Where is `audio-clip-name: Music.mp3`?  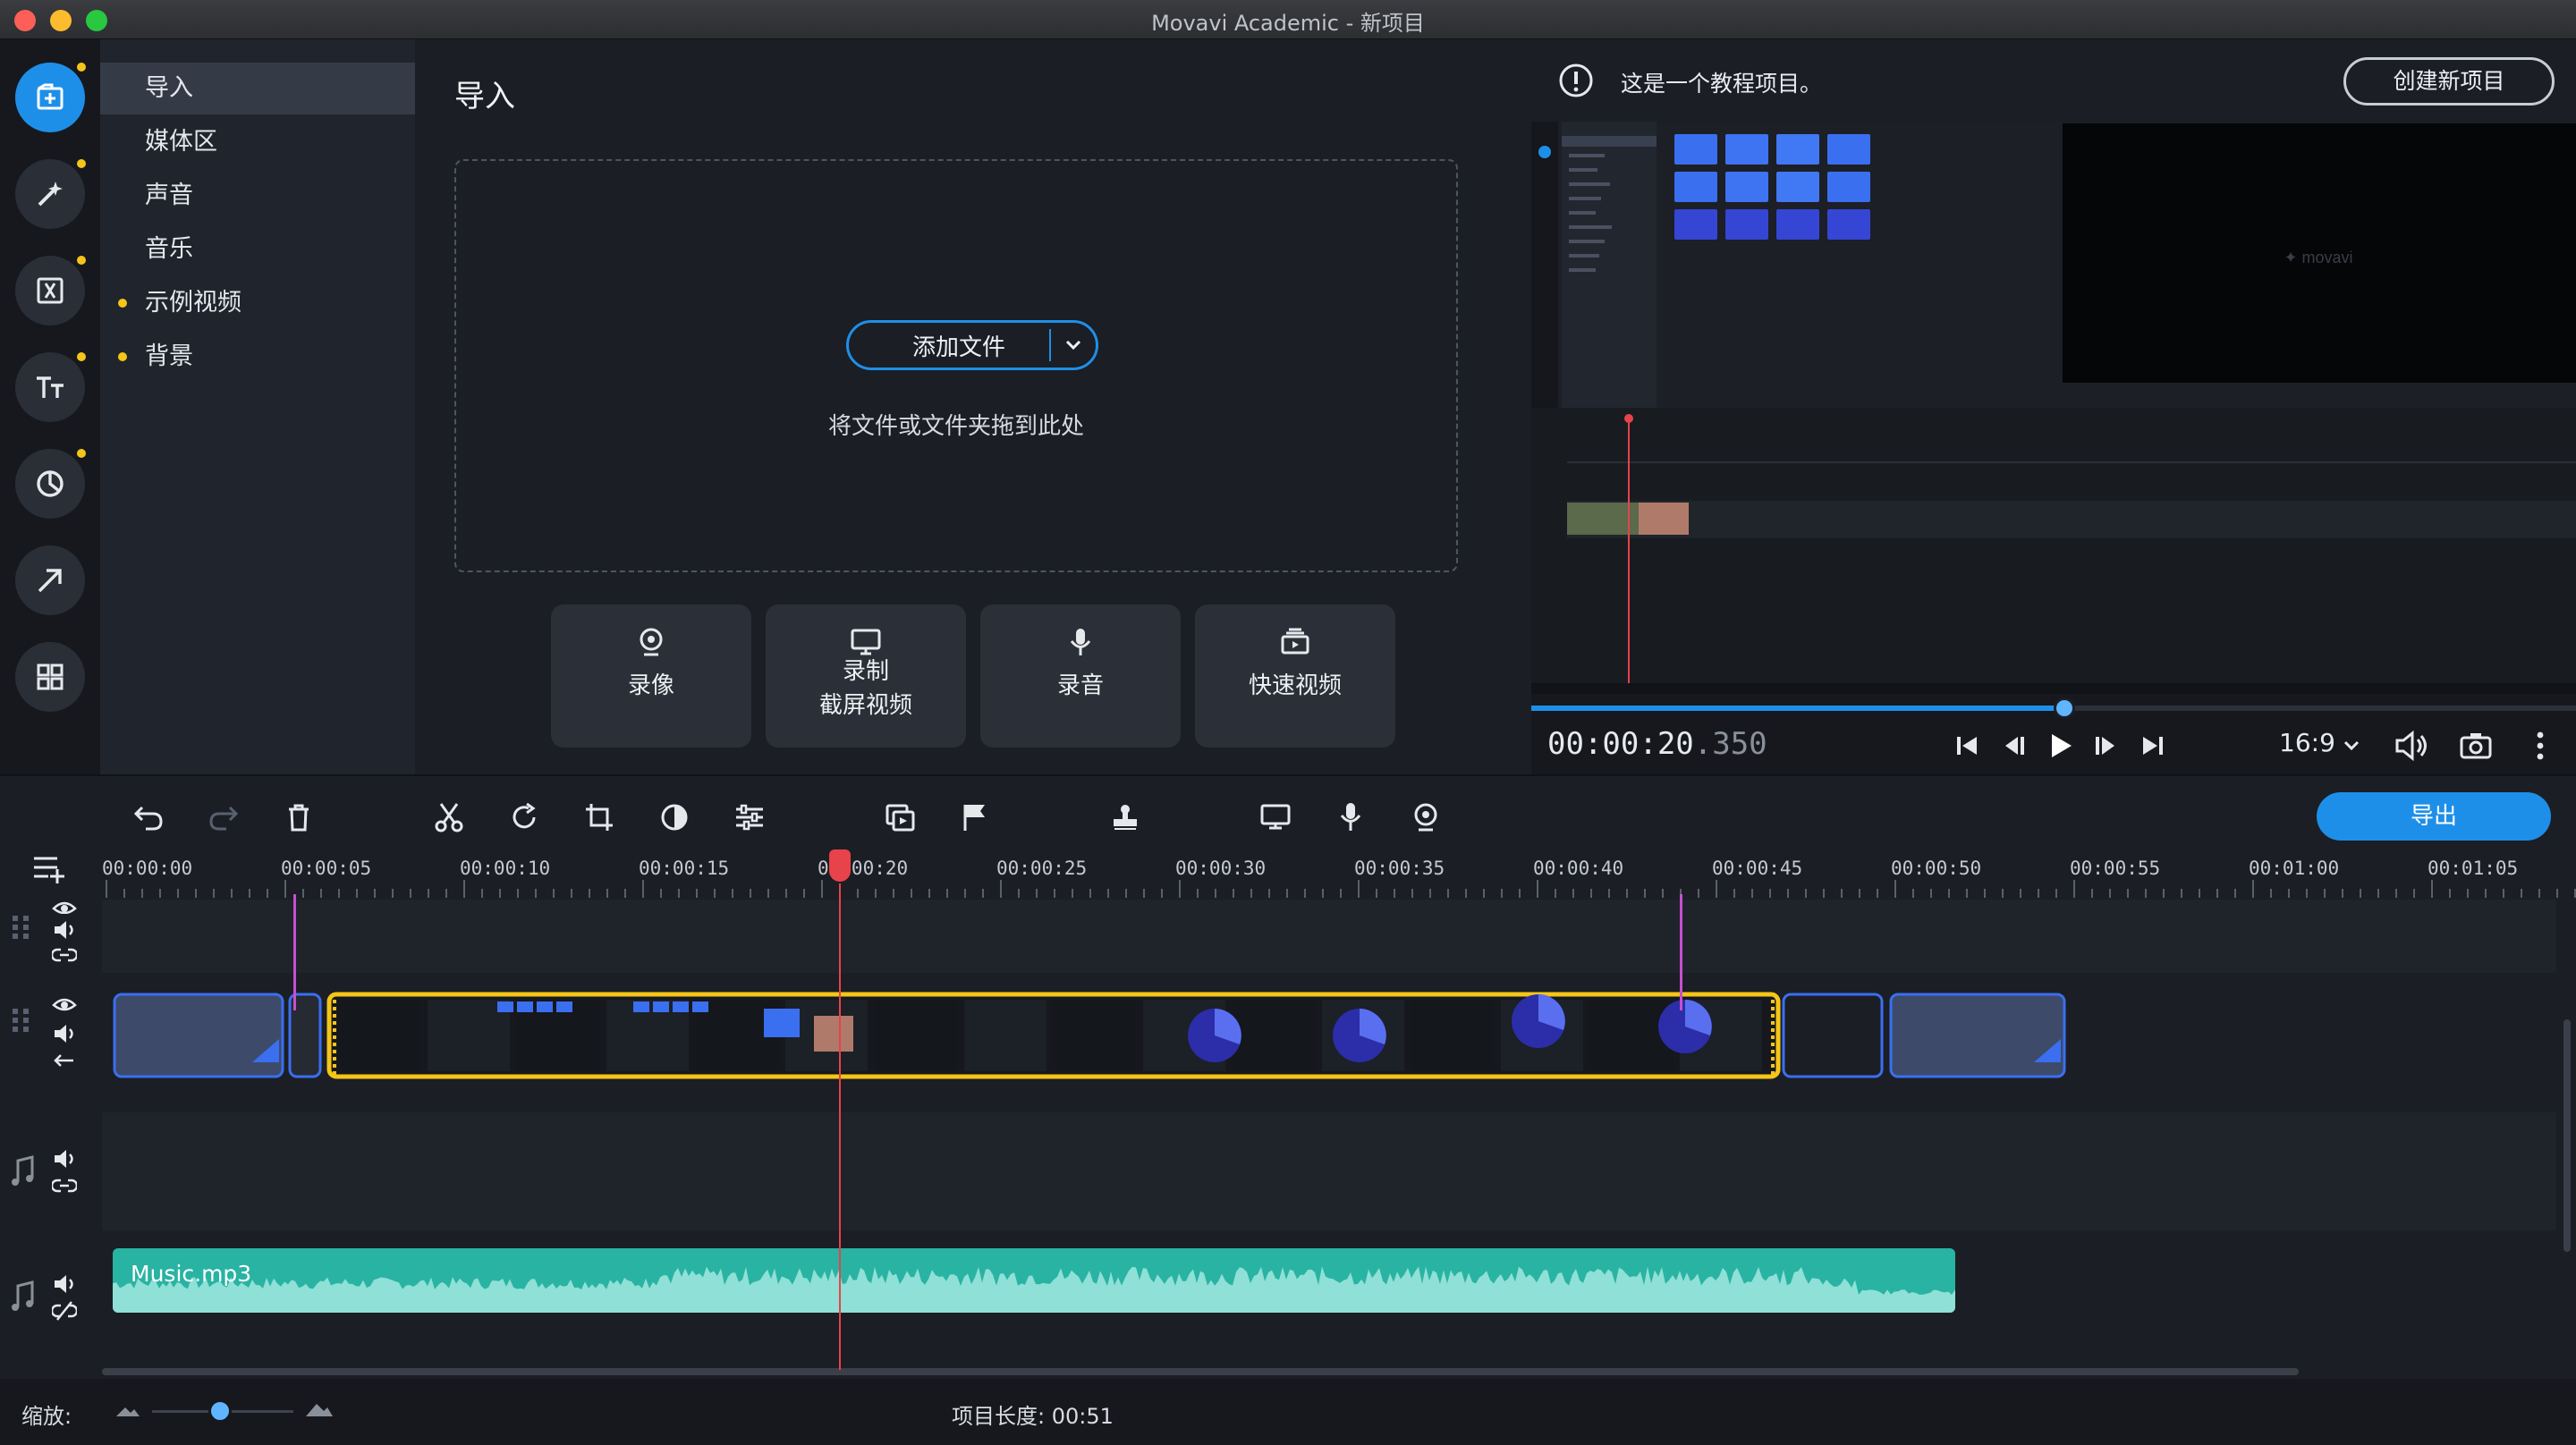 audio-clip-name: Music.mp3 is located at coordinates (191, 1274).